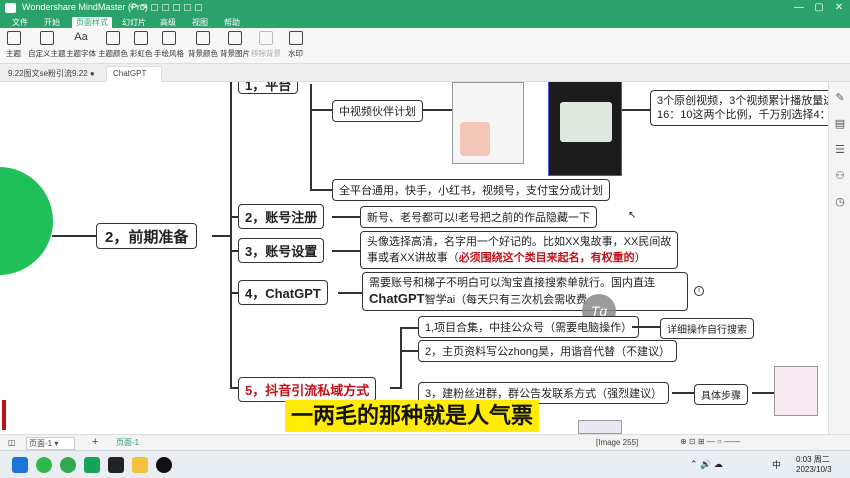 Image resolution: width=850 pixels, height=478 pixels. What do you see at coordinates (632, 215) in the screenshot?
I see `cursor-icon: ↖` at bounding box center [632, 215].